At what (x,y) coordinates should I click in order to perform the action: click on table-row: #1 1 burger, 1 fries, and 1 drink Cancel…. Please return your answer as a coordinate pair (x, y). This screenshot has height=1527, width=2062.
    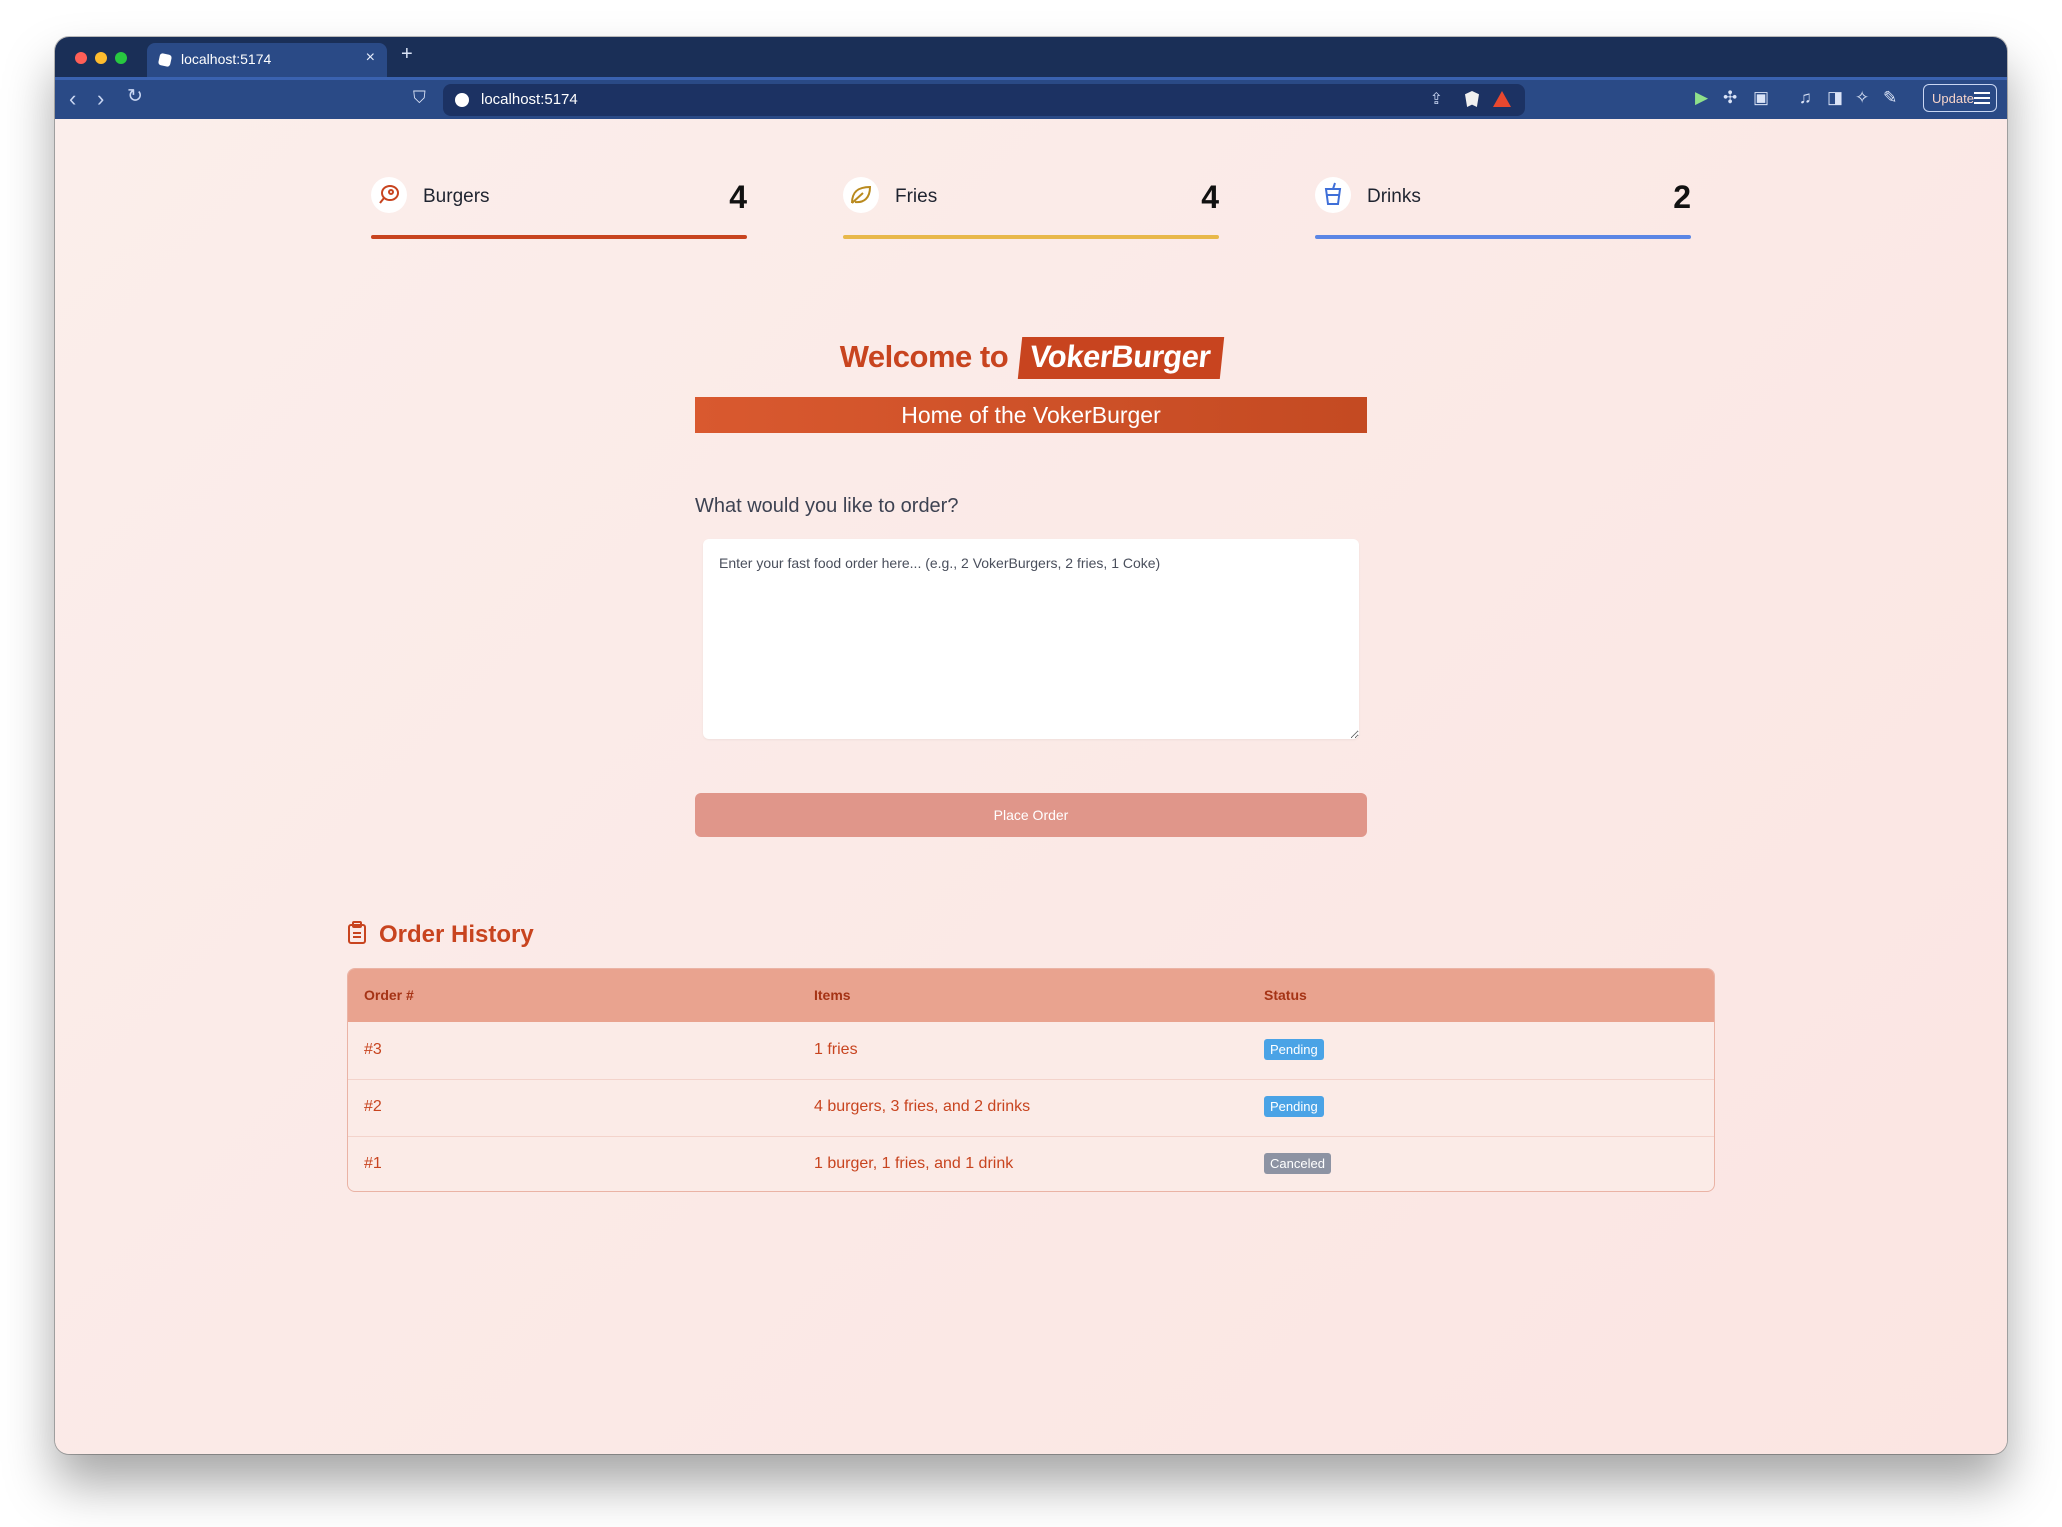
    Looking at the image, I should click on (1031, 1163).